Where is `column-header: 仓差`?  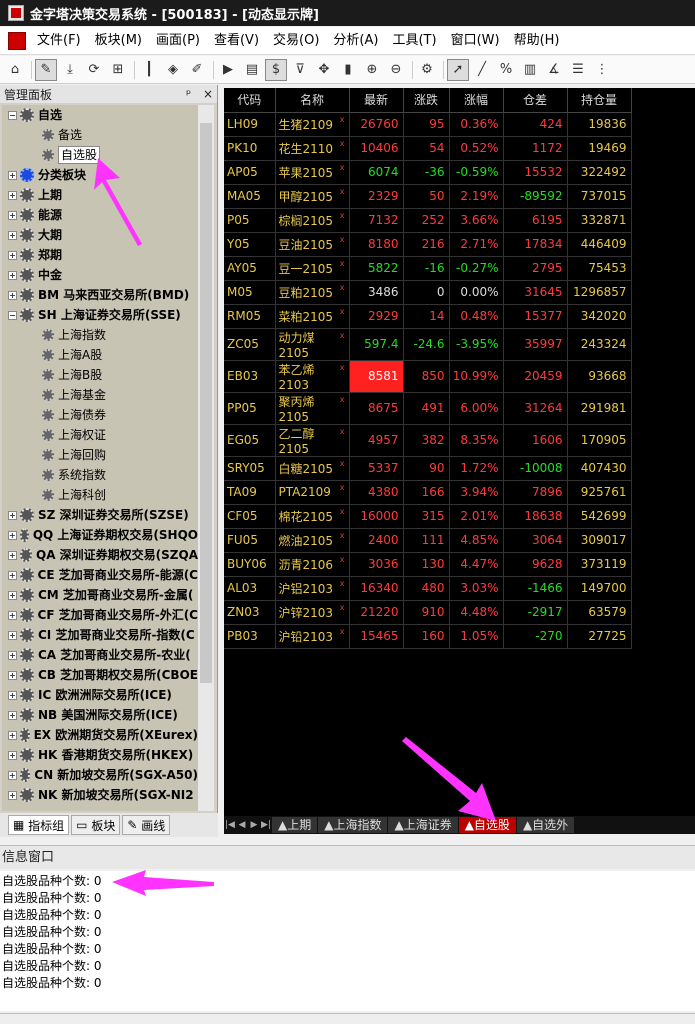
column-header: 仓差 is located at coordinates (535, 100).